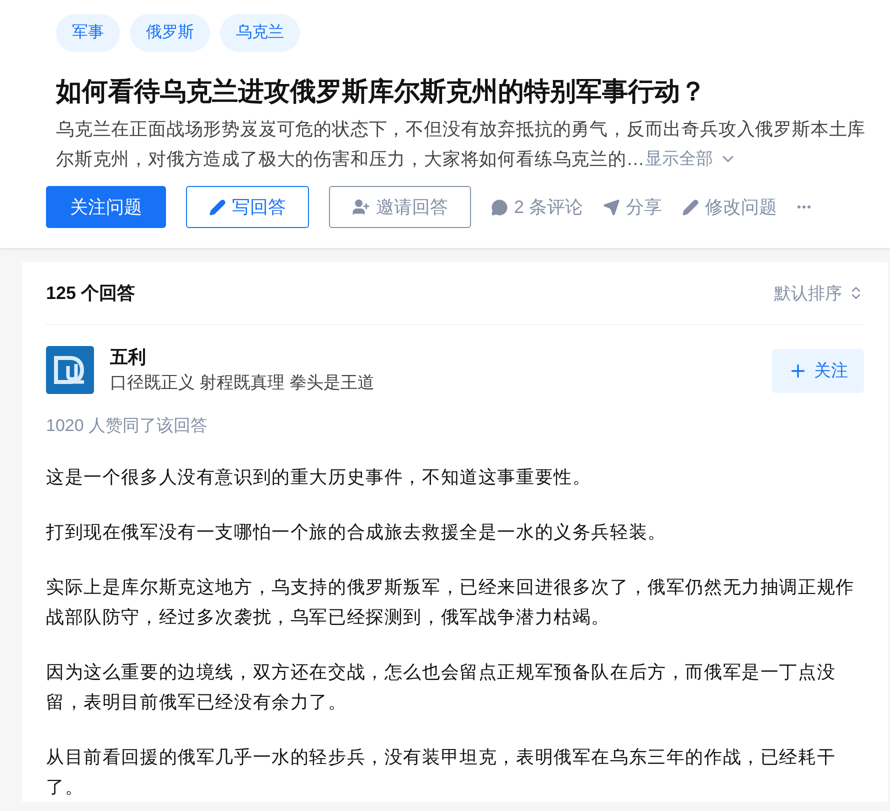 The width and height of the screenshot is (890, 811). Describe the element at coordinates (451, 602) in the screenshot. I see `answer-paragraph: 实际上是库尔斯克这地方，乌支持的俄罗斯叛军，已经来回进很多次了，俄军仍然无力抽调正规作战部队防守，经过多次袭扰，乌军已经探测到，俄军战争潜力枯竭。` at that location.